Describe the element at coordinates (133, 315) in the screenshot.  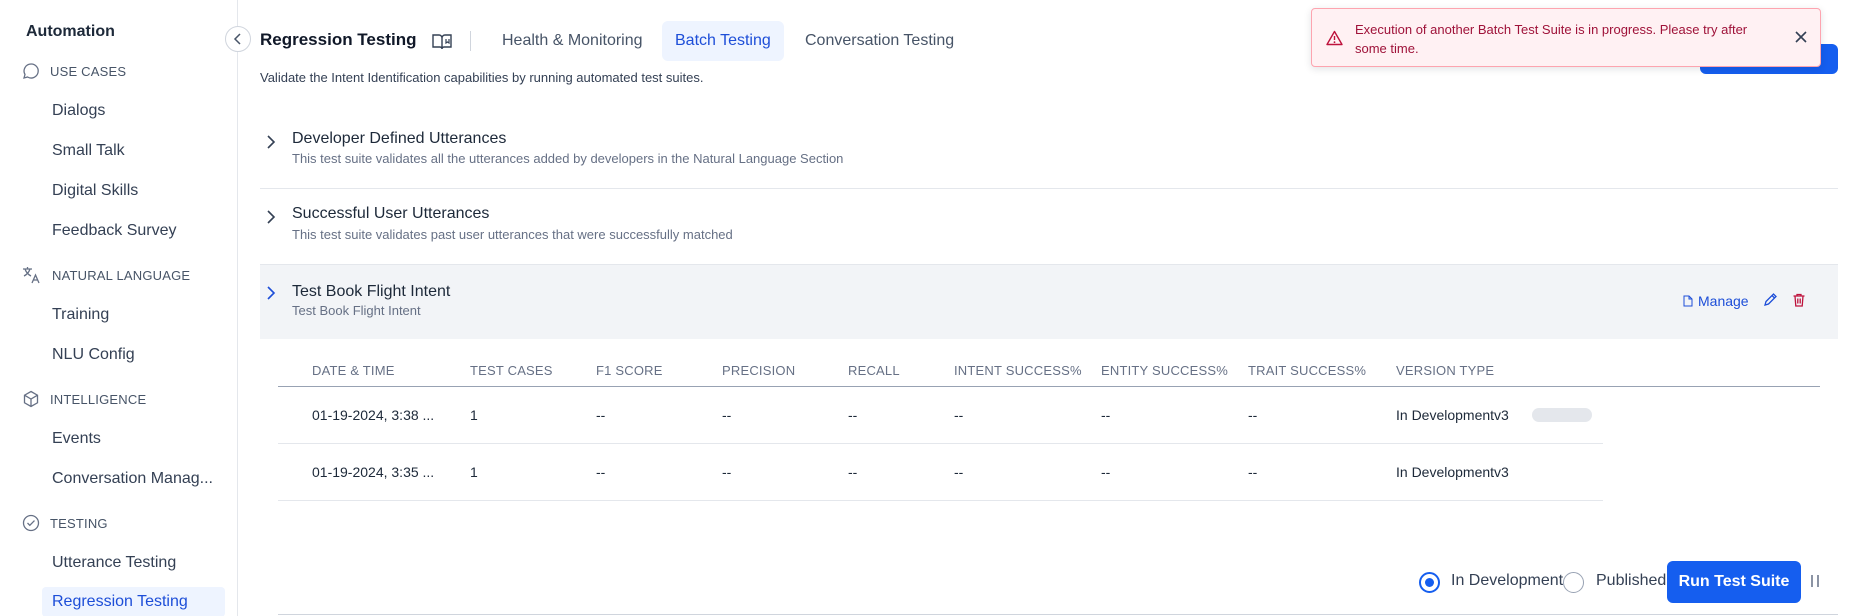
I see `sidebar-item-training: Training` at that location.